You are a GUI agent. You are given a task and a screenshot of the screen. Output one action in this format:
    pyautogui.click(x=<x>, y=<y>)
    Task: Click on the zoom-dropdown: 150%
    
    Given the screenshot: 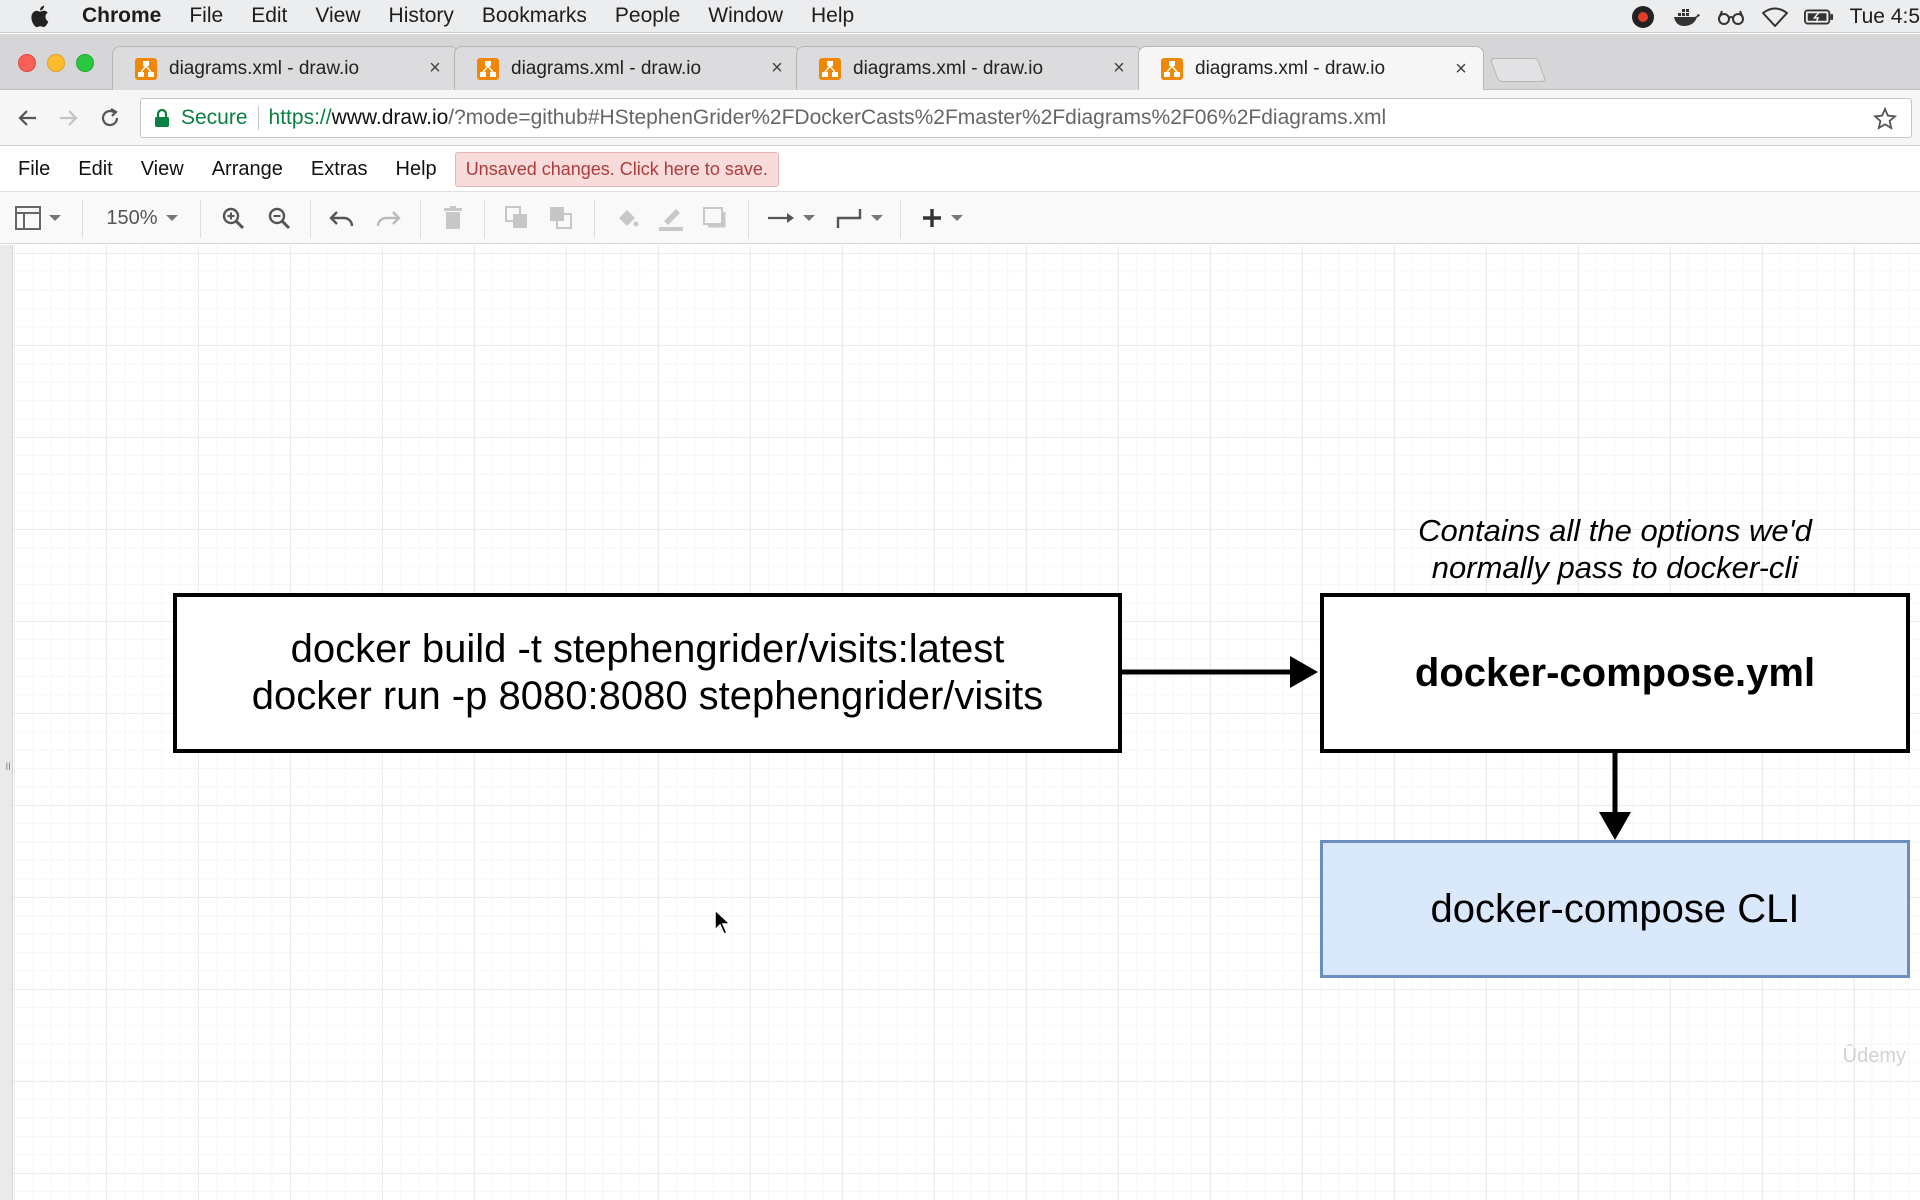 What is the action you would take?
    pyautogui.click(x=142, y=218)
    